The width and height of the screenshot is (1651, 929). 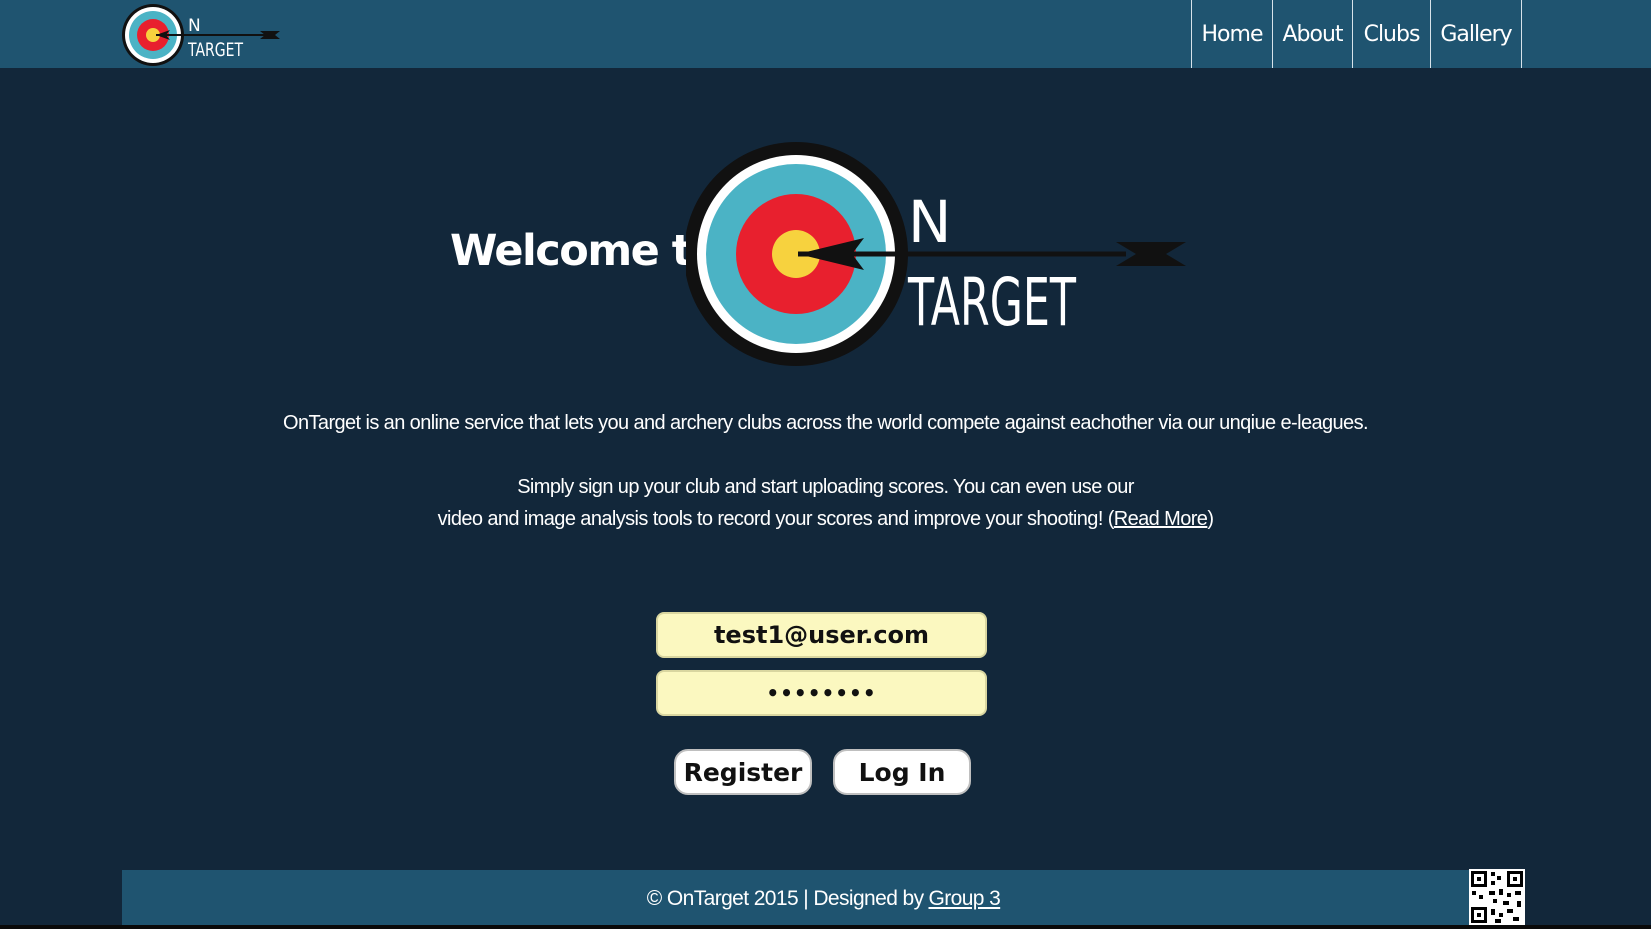 What do you see at coordinates (1232, 34) in the screenshot?
I see `nav-home: Home` at bounding box center [1232, 34].